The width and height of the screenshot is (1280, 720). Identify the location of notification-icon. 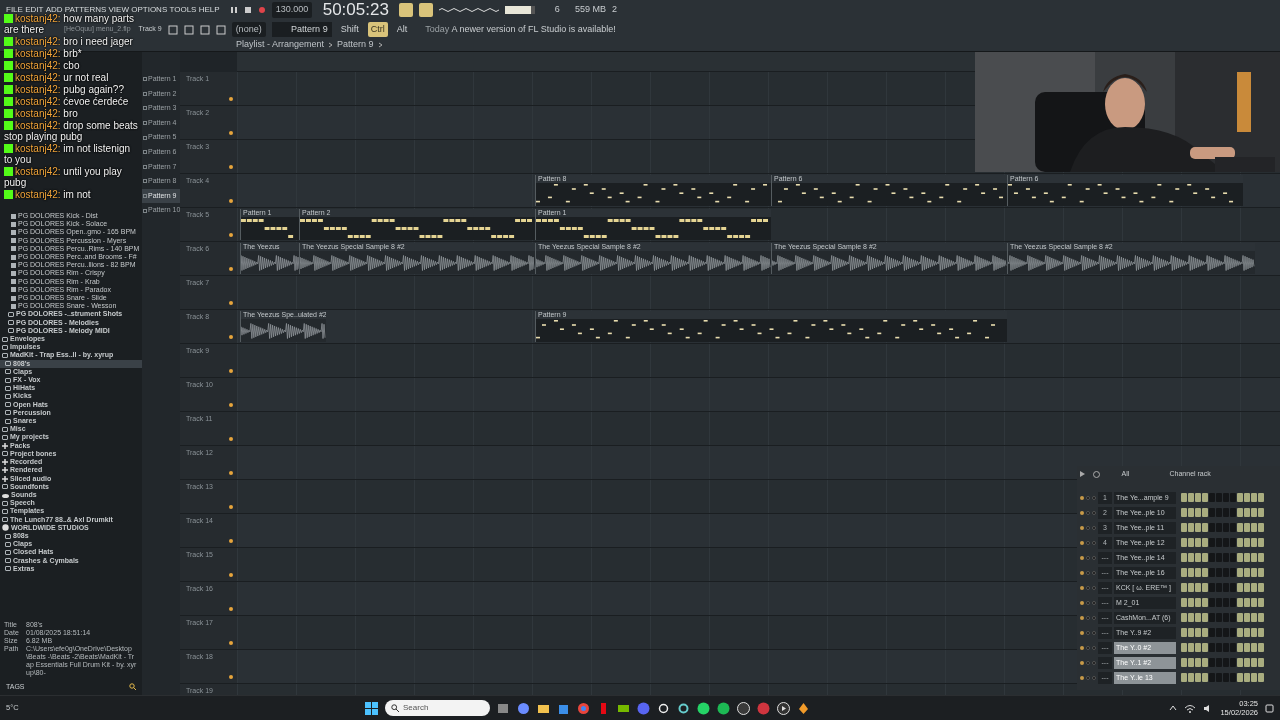
(1269, 708).